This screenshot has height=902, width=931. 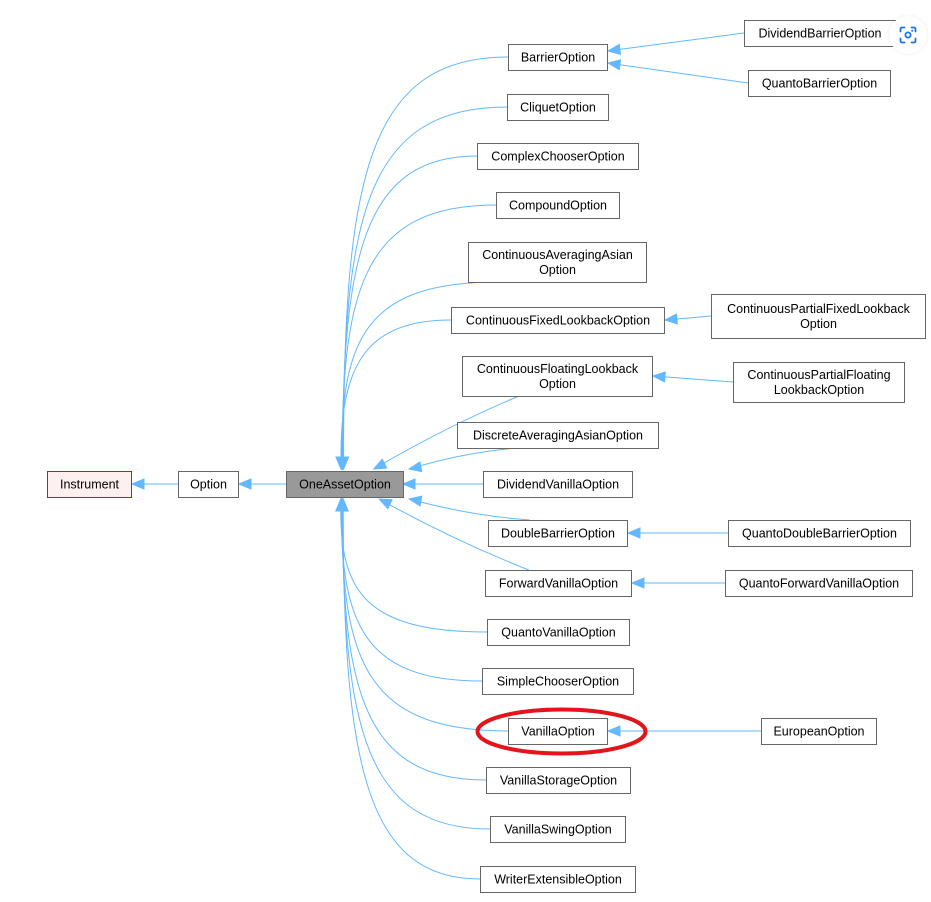 I want to click on node-label: WriterExtensibleOption, so click(x=558, y=880).